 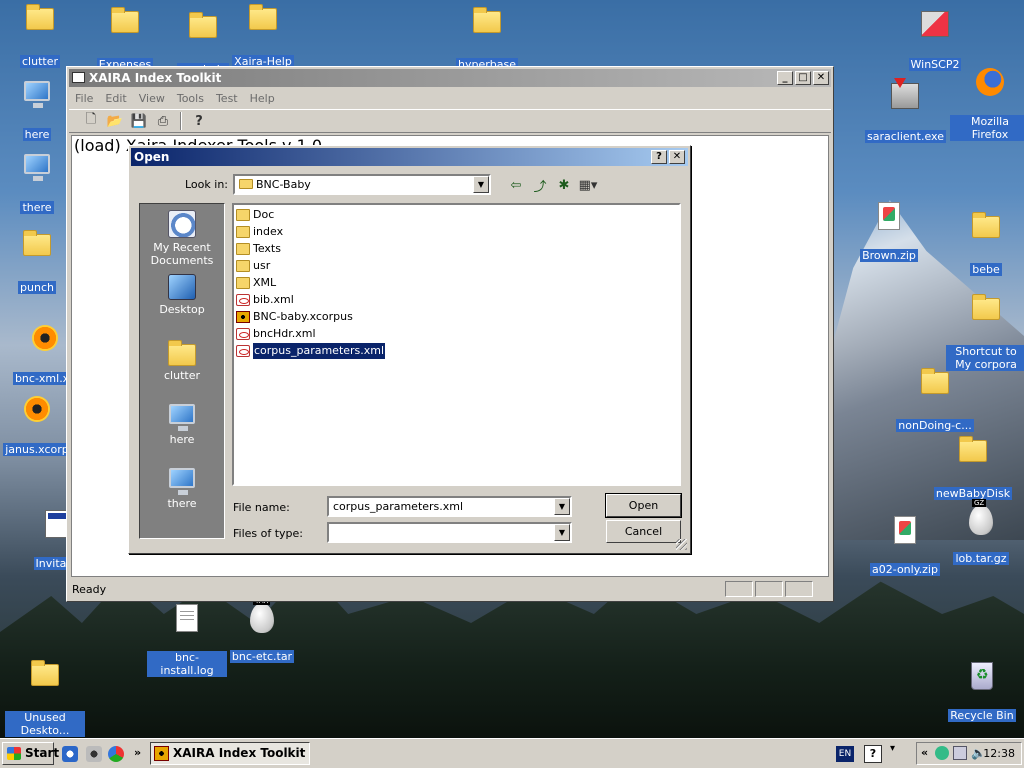 I want to click on clock: 12:38, so click(x=999, y=753).